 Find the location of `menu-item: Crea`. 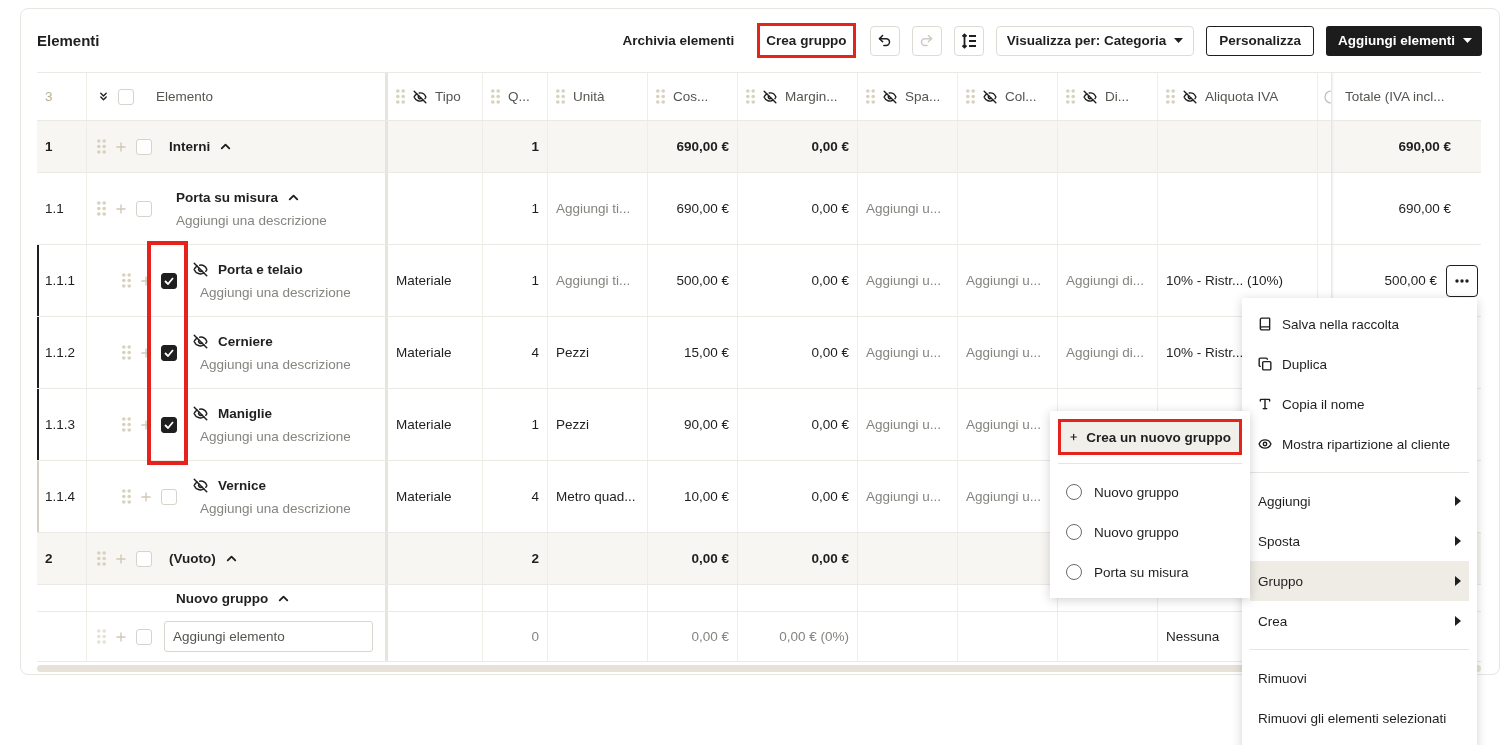

menu-item: Crea is located at coordinates (1359, 621).